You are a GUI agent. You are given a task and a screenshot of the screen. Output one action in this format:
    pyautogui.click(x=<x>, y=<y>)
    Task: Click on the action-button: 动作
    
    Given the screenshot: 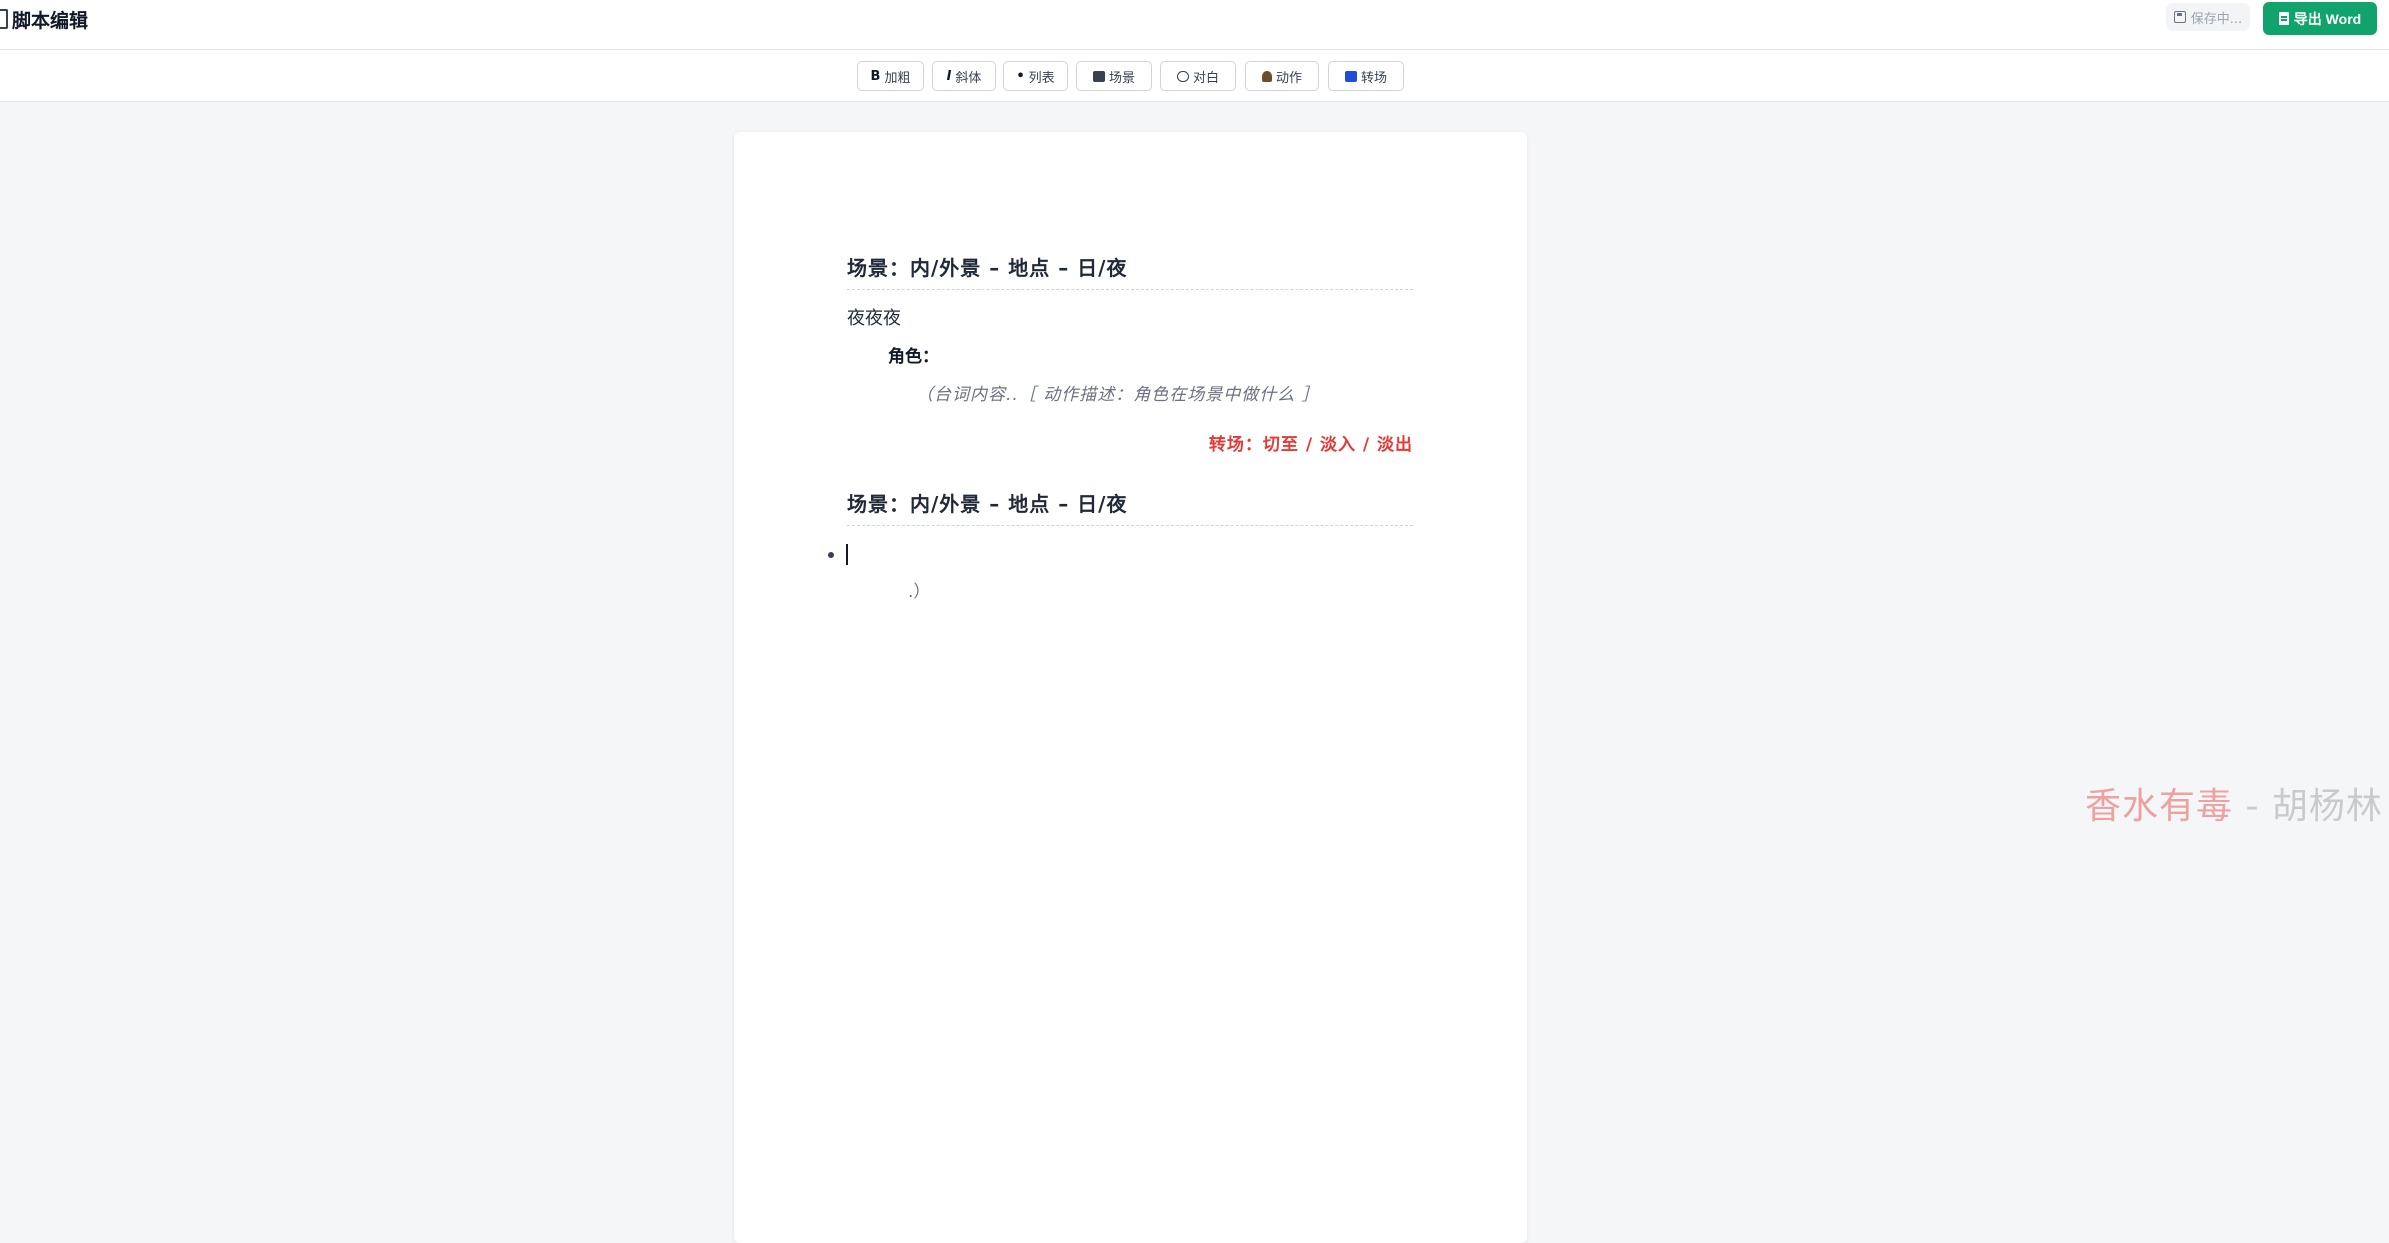 What is the action you would take?
    pyautogui.click(x=1282, y=76)
    